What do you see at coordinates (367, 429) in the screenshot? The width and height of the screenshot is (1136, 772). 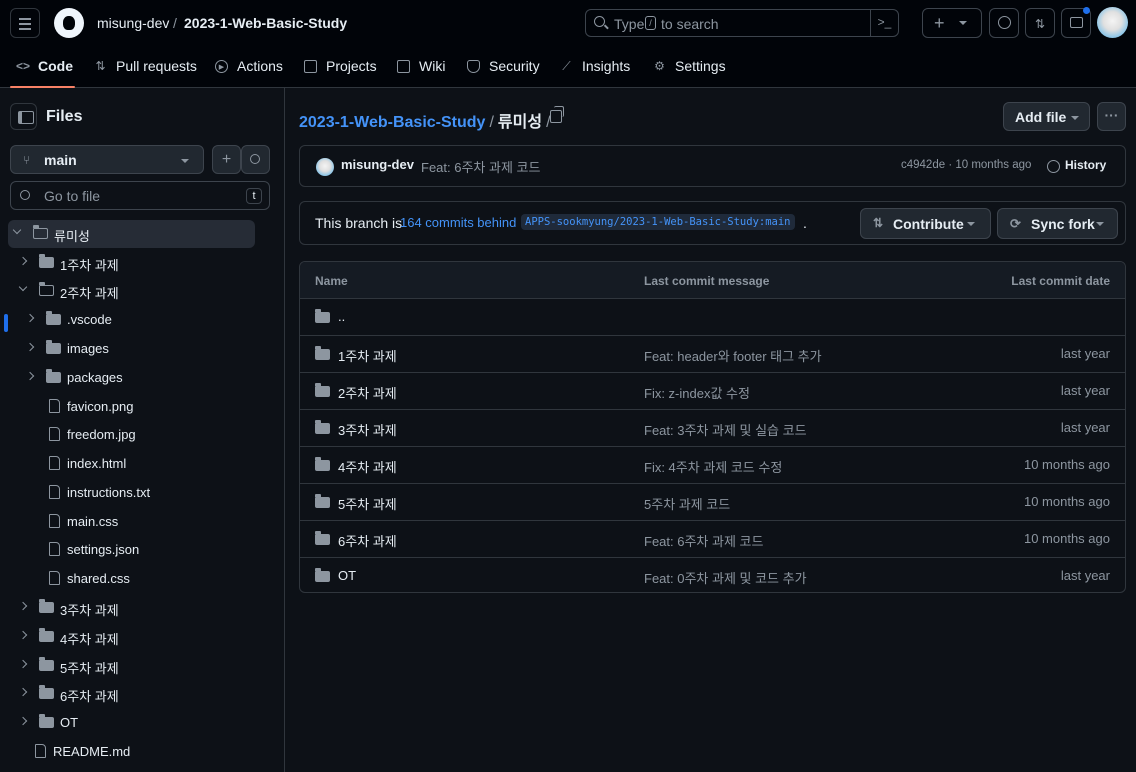 I see `folder-name-link: 3주차 과제` at bounding box center [367, 429].